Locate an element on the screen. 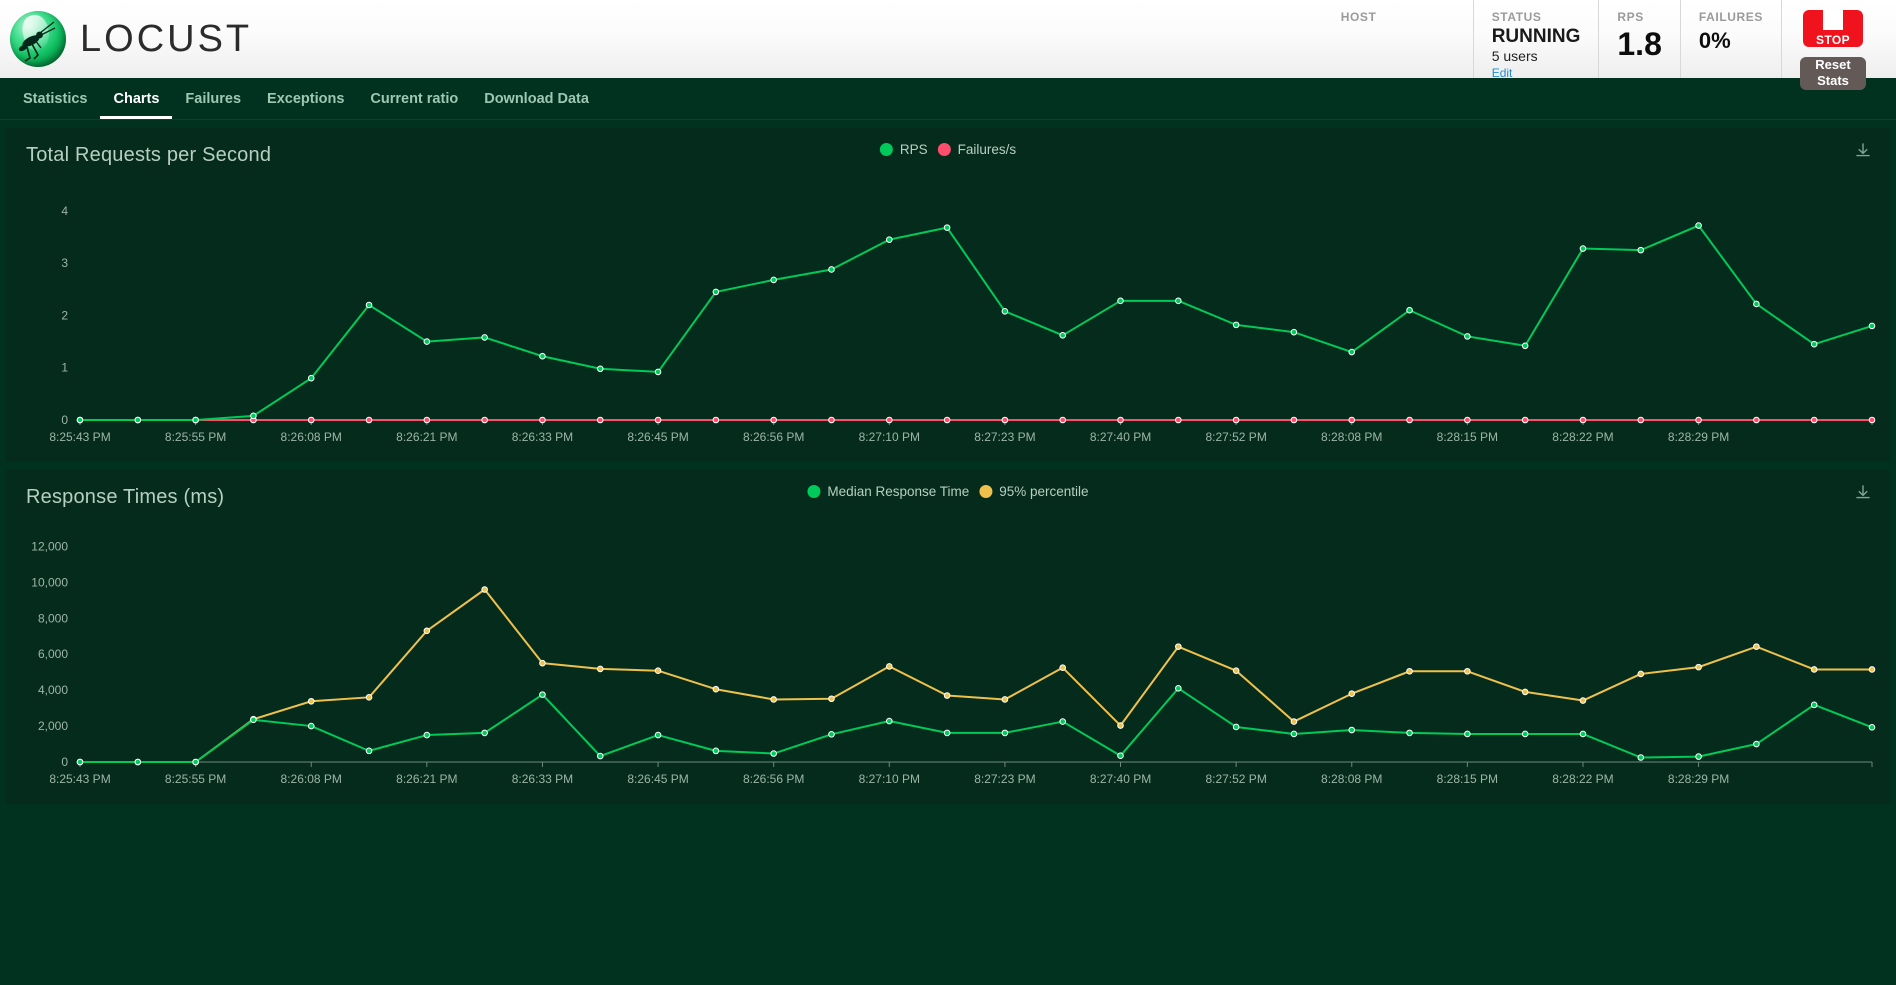  stop-button: STOP is located at coordinates (1833, 28).